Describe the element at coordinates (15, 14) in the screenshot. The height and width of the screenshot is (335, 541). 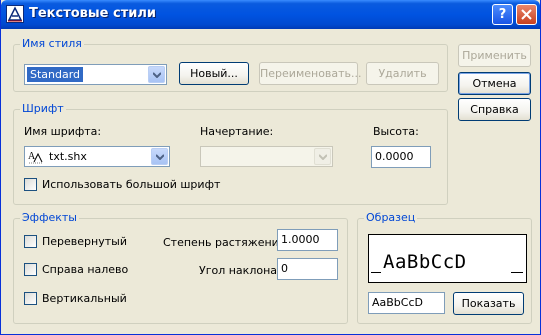
I see `autocad-app-icon` at that location.